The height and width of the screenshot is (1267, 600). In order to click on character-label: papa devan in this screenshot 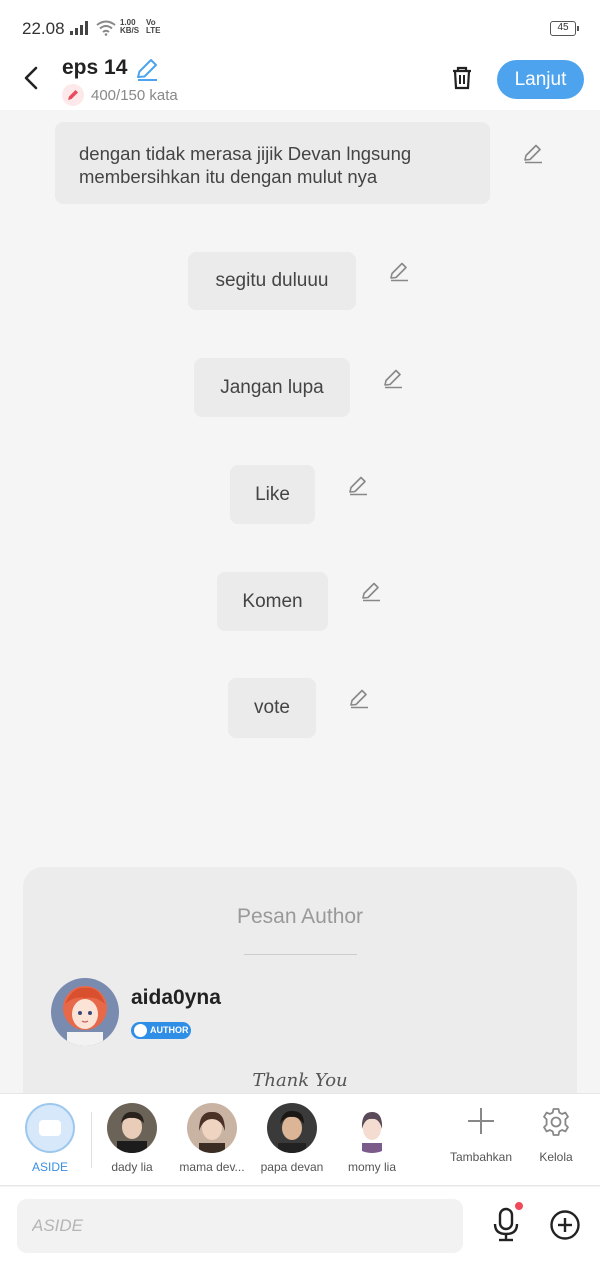, I will do `click(292, 1167)`.